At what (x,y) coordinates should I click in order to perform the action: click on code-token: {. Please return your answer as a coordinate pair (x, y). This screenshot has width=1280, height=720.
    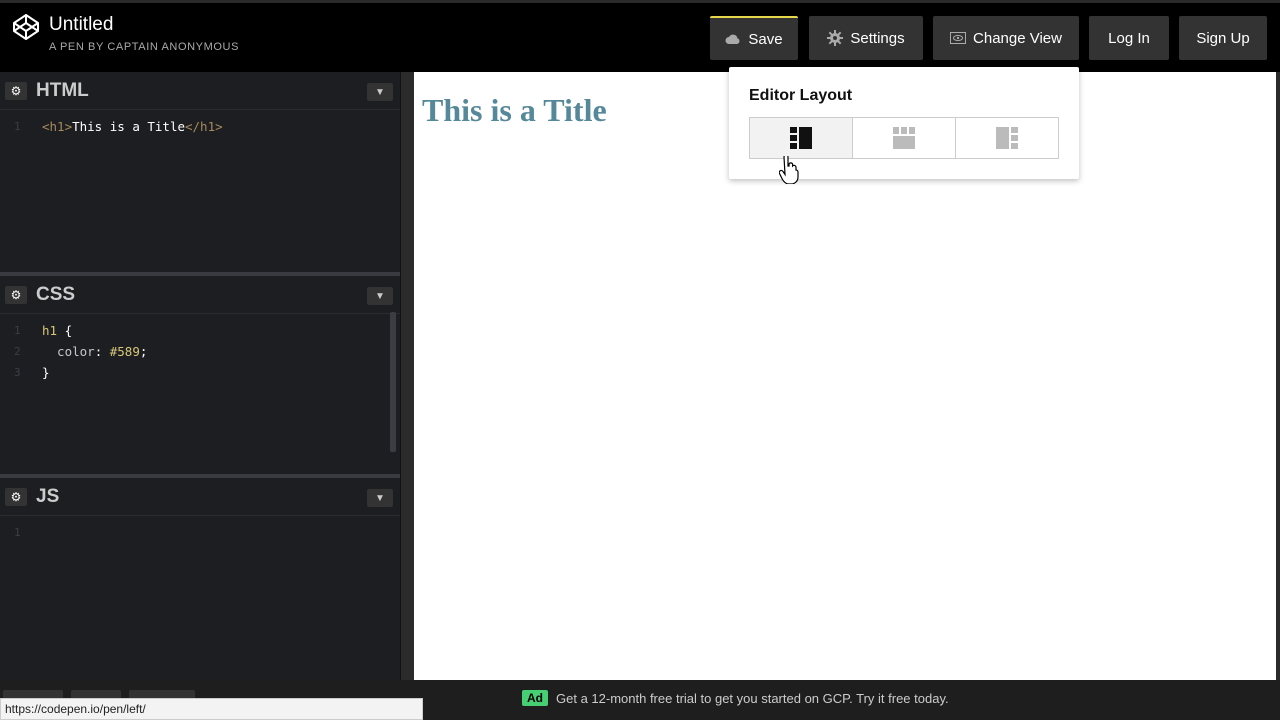
    Looking at the image, I should click on (65, 330).